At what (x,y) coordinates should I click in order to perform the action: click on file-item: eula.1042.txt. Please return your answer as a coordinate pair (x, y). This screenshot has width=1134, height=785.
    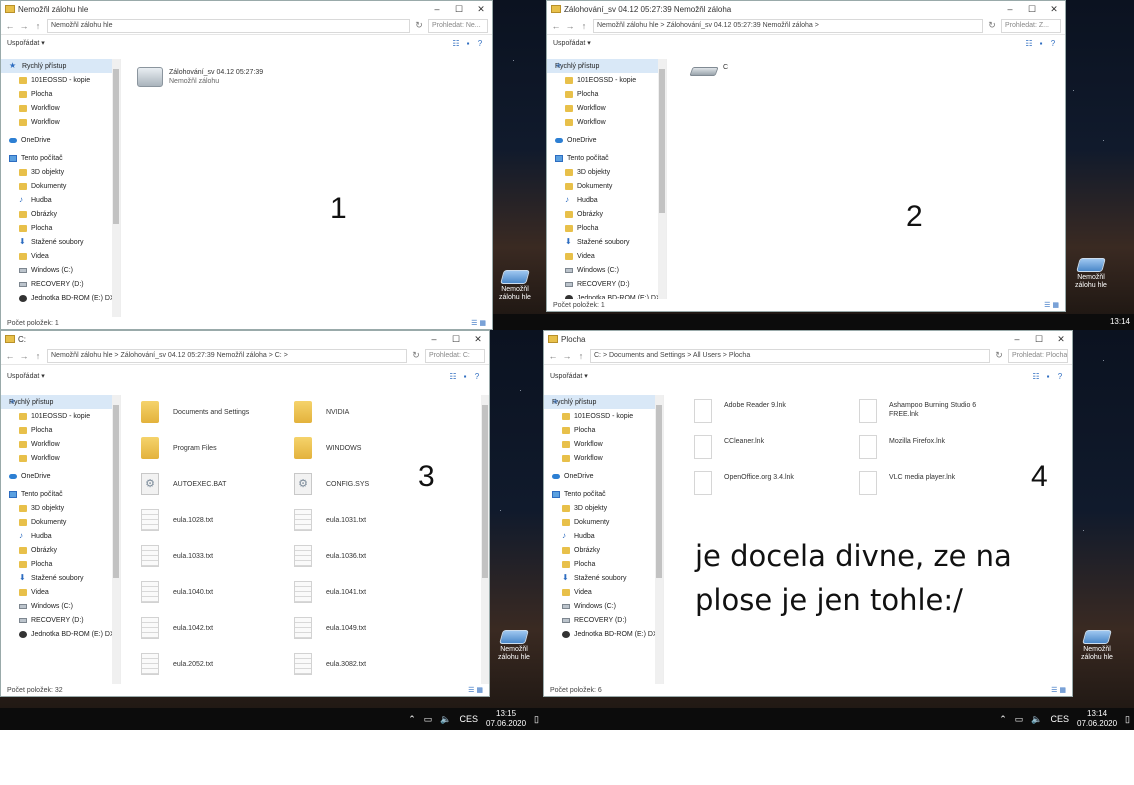
    Looking at the image, I should click on (177, 628).